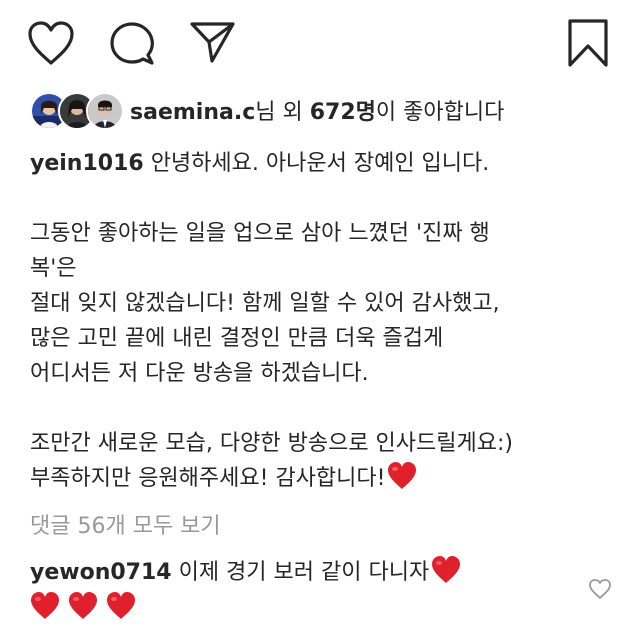 The image size is (640, 638). I want to click on liked-by-row: saemina.c님 외 672명이 좋아합니다, so click(267, 110).